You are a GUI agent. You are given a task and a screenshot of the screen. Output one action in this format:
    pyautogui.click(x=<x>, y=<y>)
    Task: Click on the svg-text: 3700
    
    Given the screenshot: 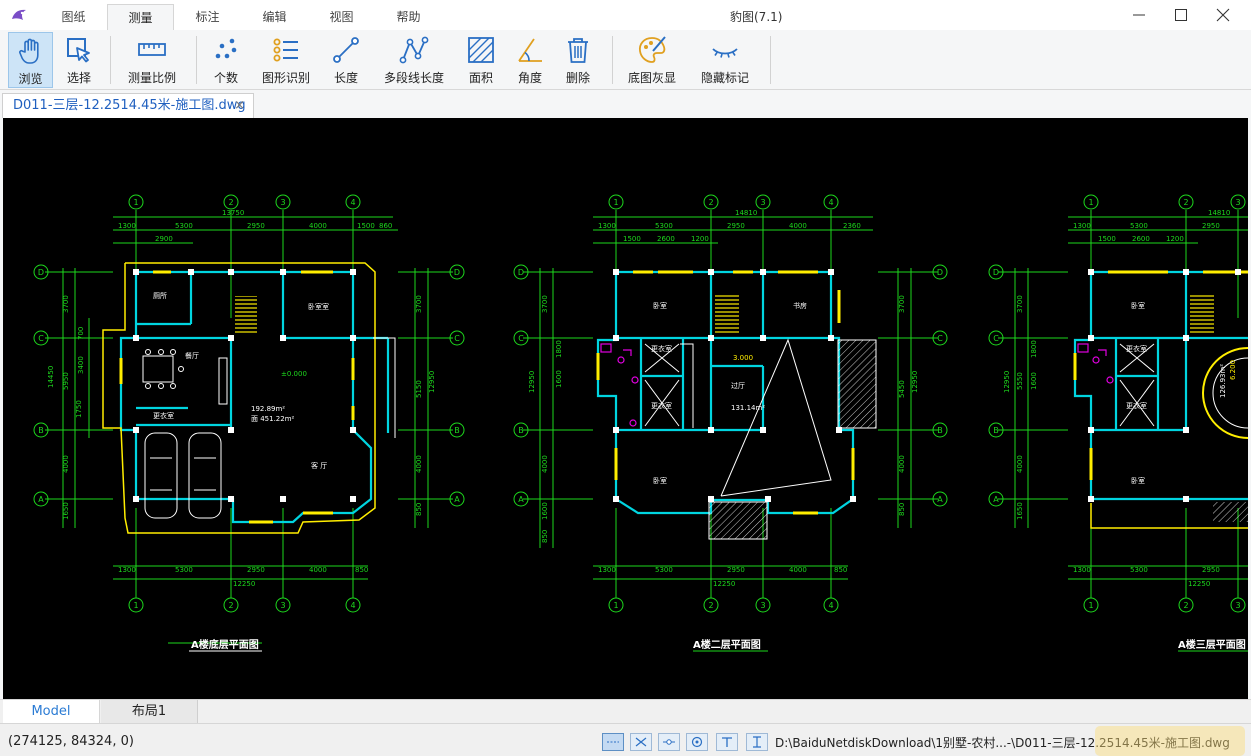 What is the action you would take?
    pyautogui.click(x=1020, y=304)
    